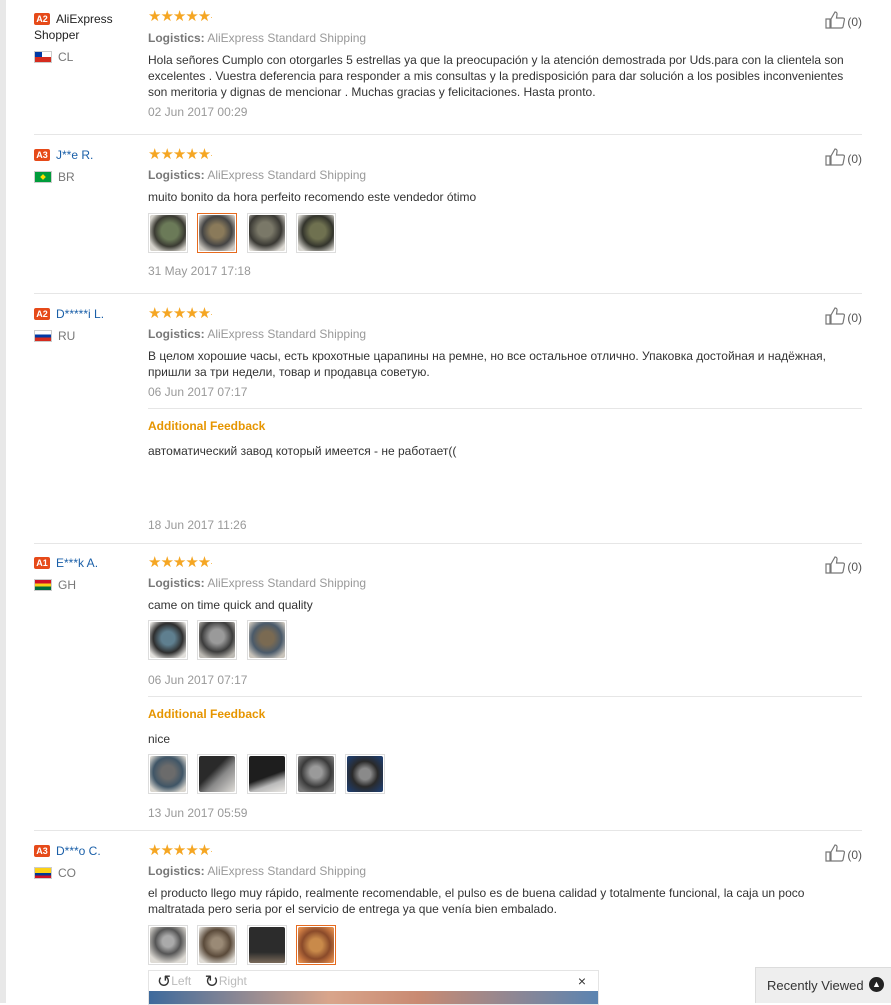  I want to click on review-date: 02 Jun 2017 00:29, so click(198, 112).